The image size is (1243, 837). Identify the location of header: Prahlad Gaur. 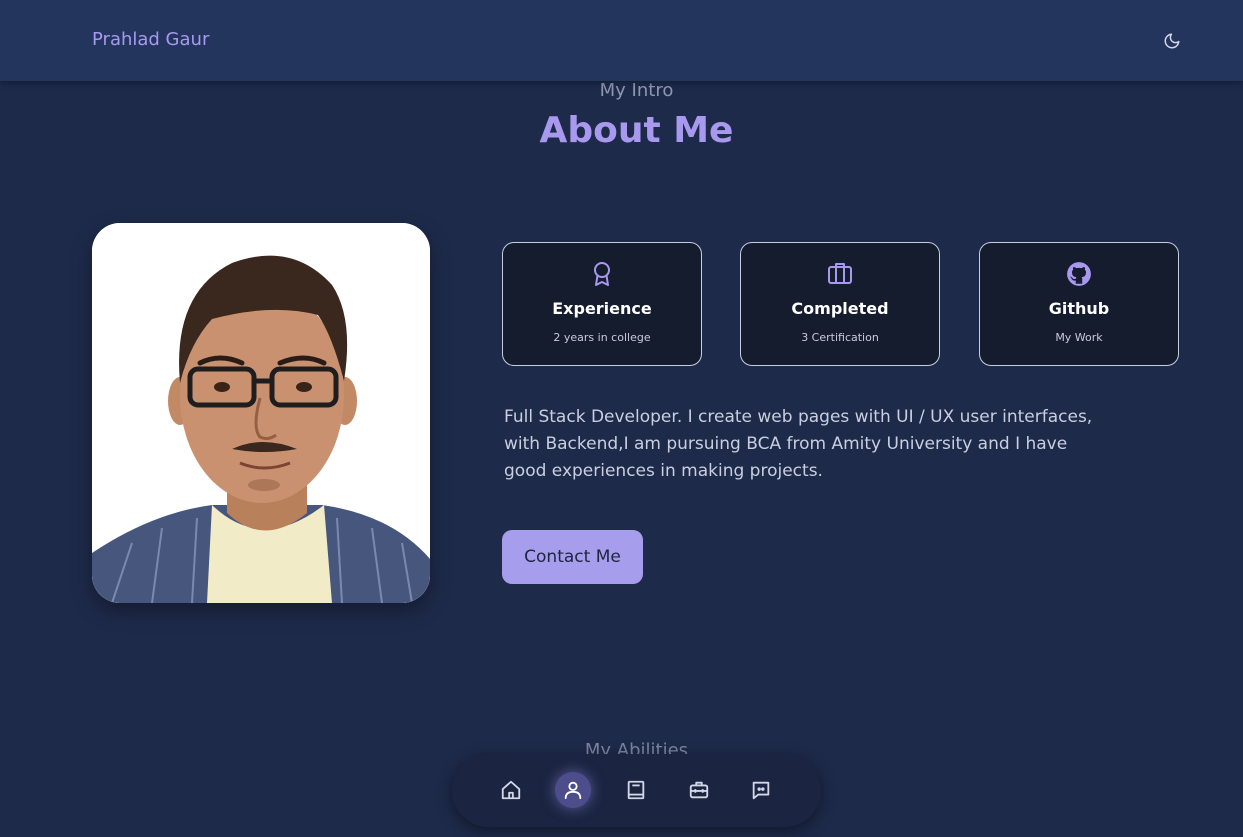
(621, 40).